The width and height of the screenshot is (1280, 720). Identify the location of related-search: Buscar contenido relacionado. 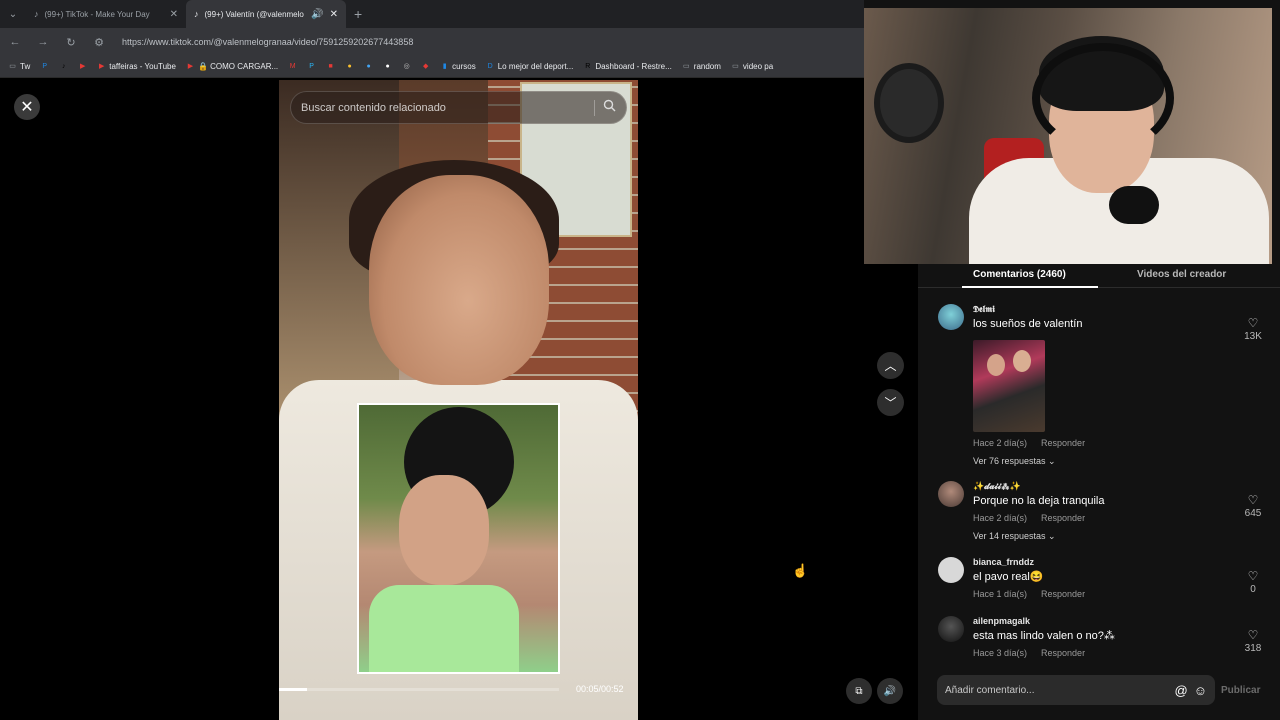
(458, 107).